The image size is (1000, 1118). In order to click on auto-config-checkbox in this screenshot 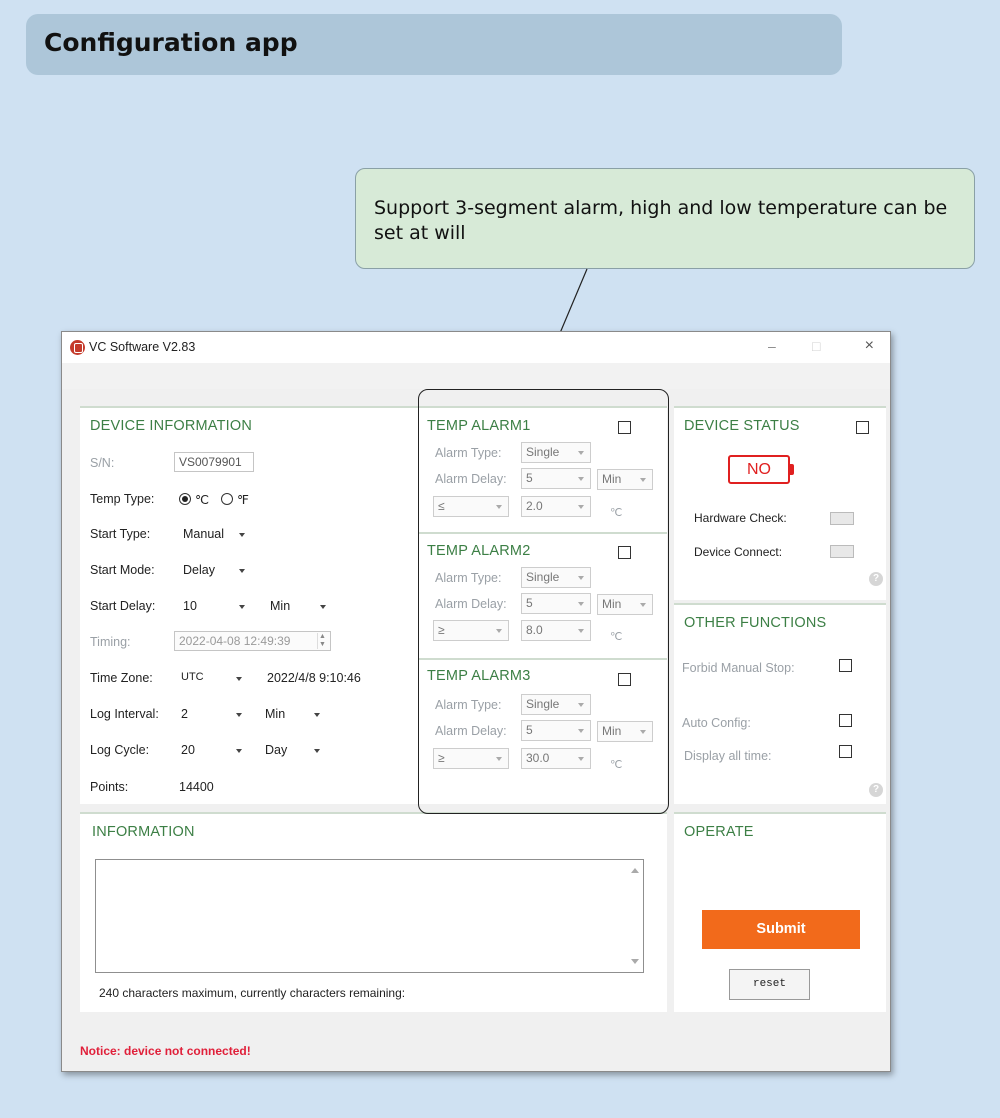, I will do `click(845, 720)`.